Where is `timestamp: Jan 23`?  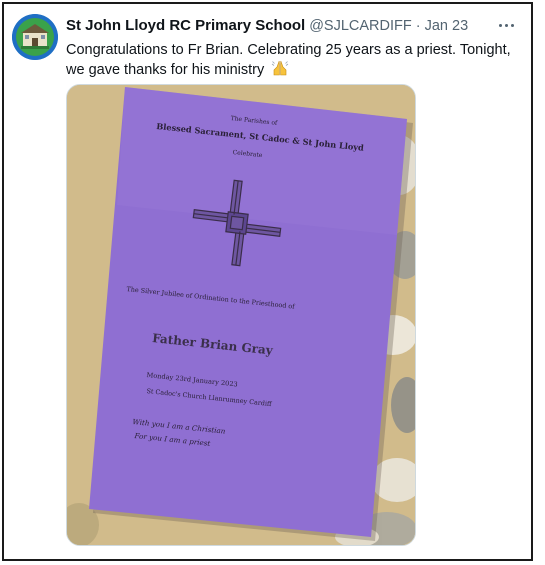 timestamp: Jan 23 is located at coordinates (447, 26).